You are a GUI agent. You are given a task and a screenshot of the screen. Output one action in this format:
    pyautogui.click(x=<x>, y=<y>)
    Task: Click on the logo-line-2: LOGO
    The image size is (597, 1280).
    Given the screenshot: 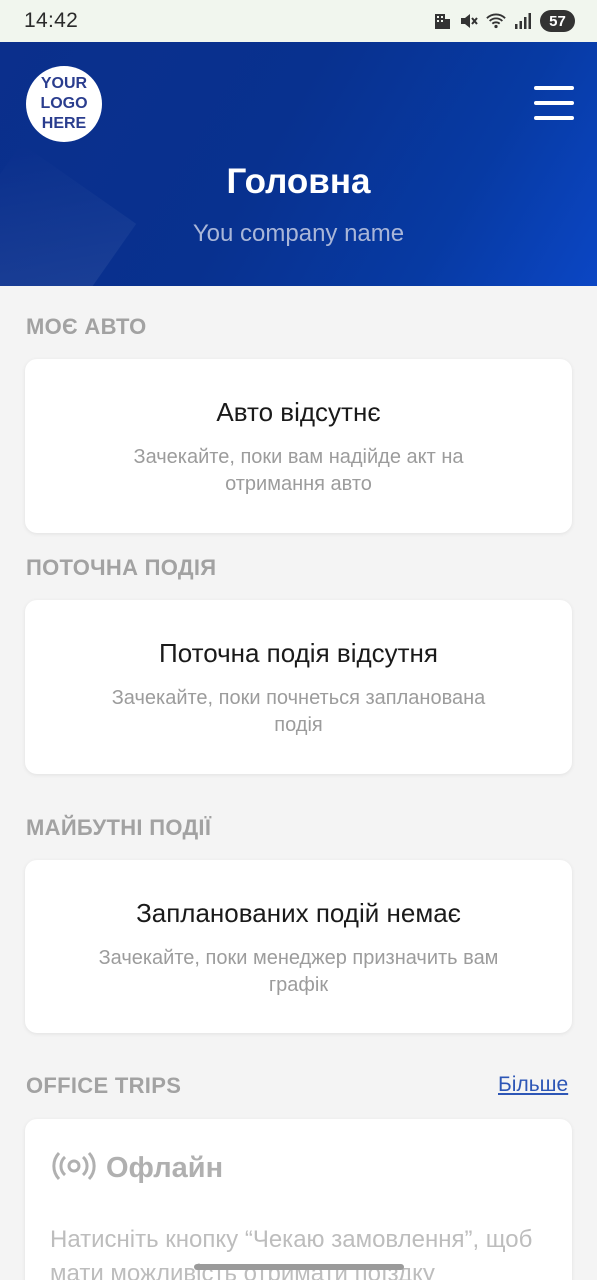 What is the action you would take?
    pyautogui.click(x=64, y=103)
    